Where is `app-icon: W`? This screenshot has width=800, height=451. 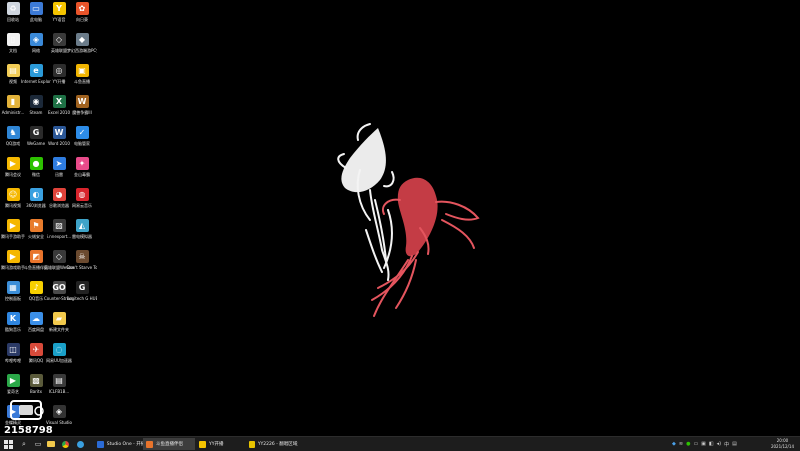
app-icon: W is located at coordinates (82, 101).